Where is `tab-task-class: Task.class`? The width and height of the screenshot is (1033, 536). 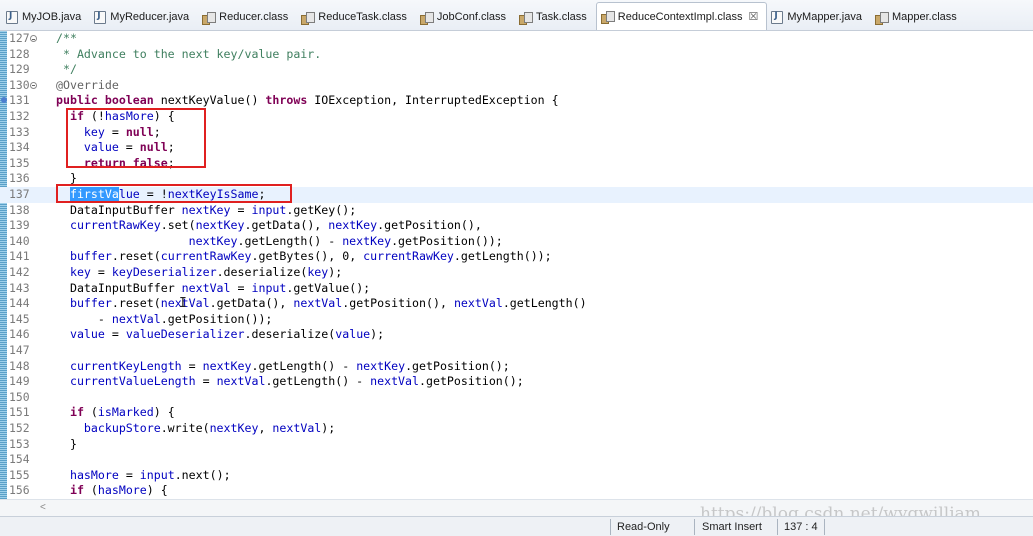
tab-task-class: Task.class is located at coordinates (555, 17).